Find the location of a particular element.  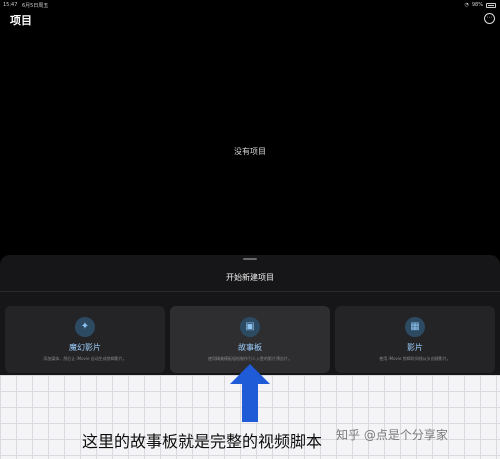

storyboard-label: 故事板 is located at coordinates (250, 347).